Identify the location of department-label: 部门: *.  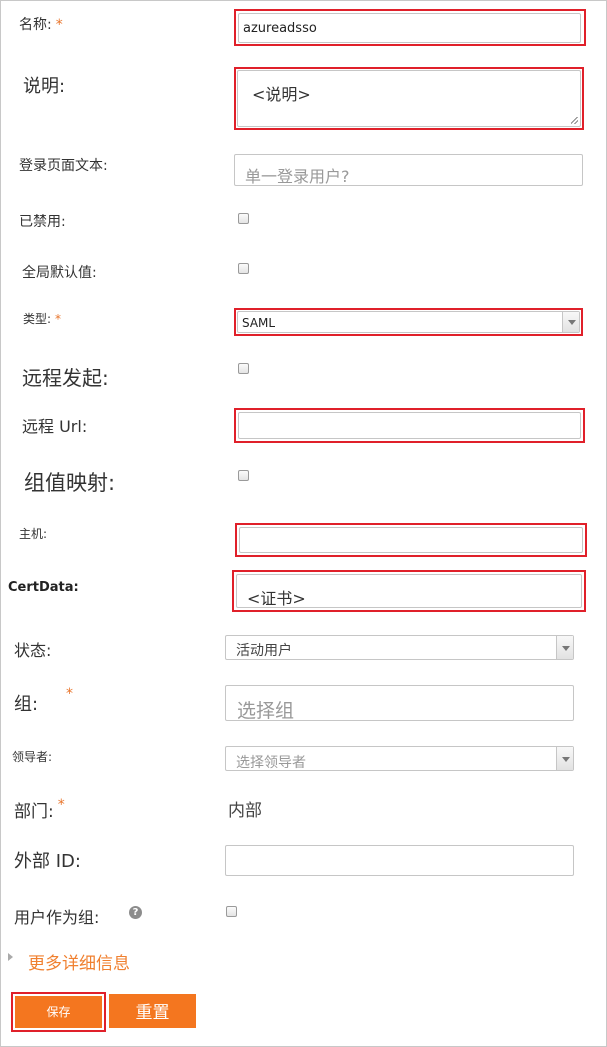
(39, 809).